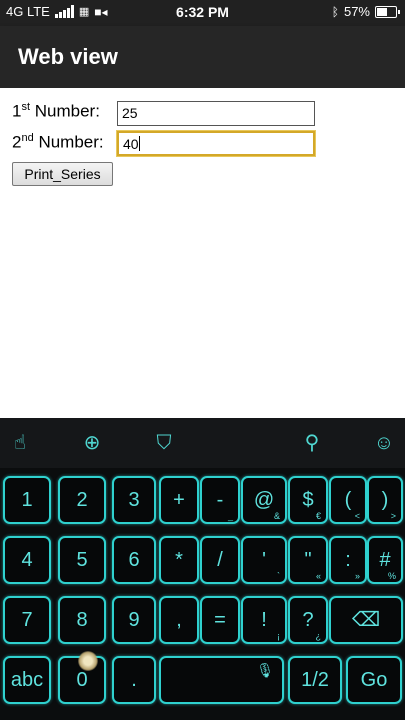 Image resolution: width=405 pixels, height=720 pixels. I want to click on key-5: 5, so click(82, 560).